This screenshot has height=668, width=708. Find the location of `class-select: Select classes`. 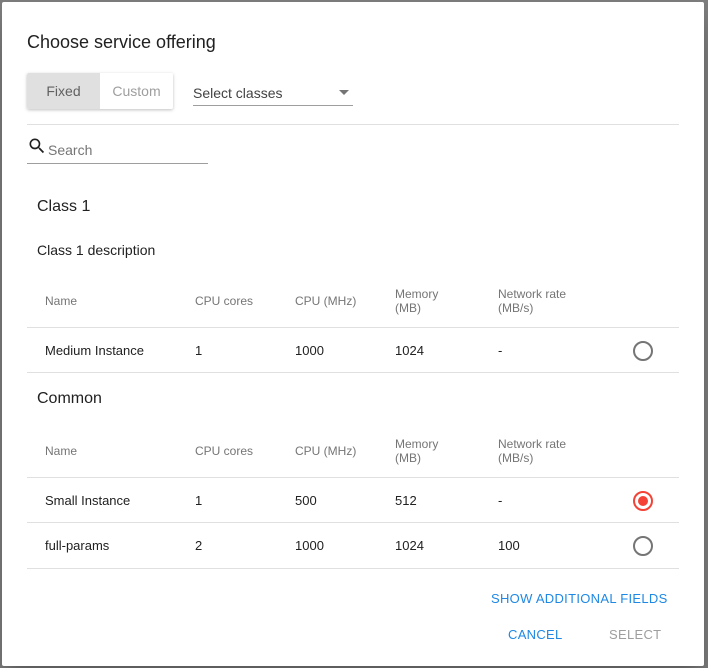

class-select: Select classes is located at coordinates (273, 93).